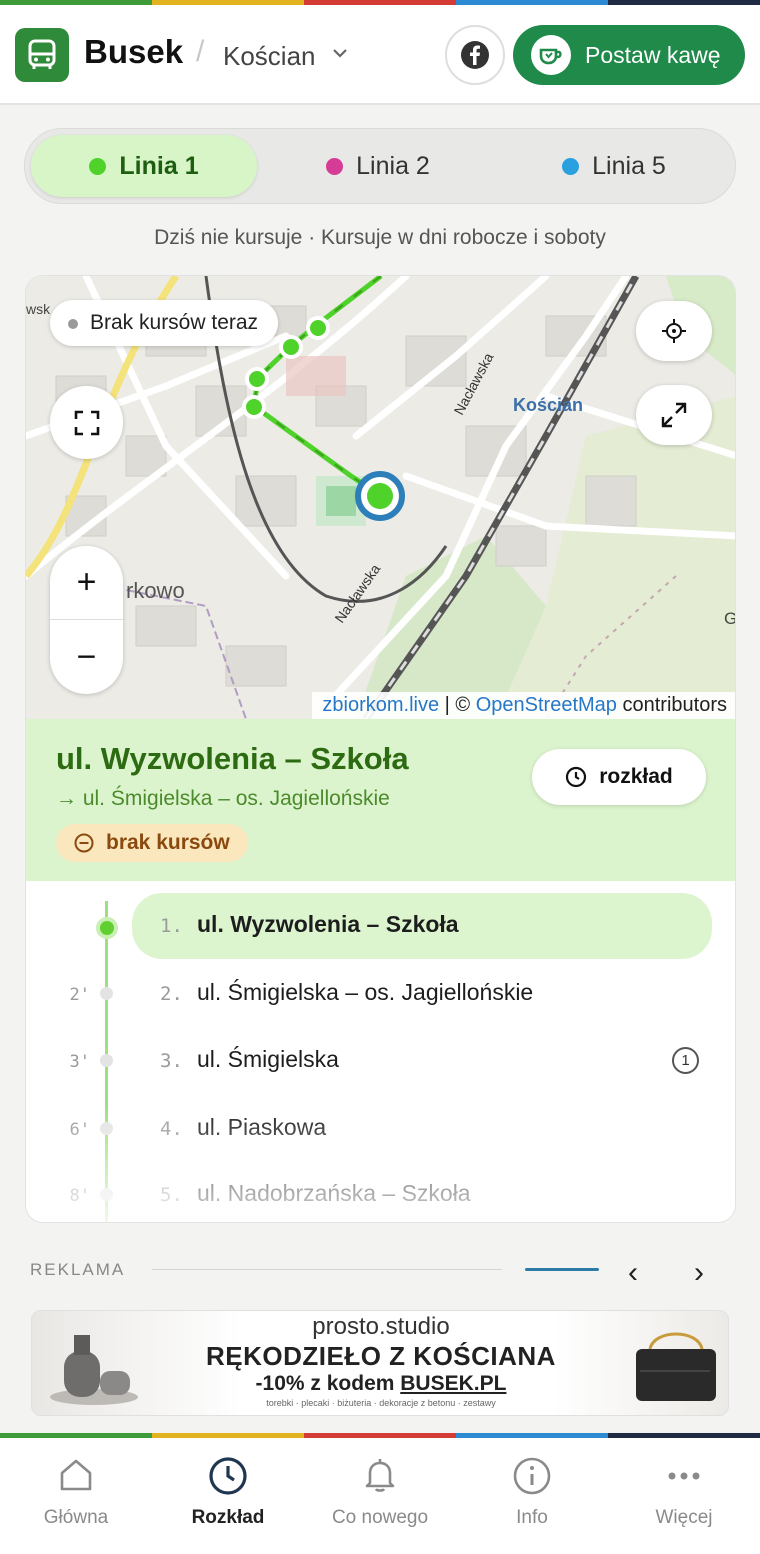 The image size is (760, 1554). Describe the element at coordinates (685, 1060) in the screenshot. I see `stop-info-badge: 1` at that location.